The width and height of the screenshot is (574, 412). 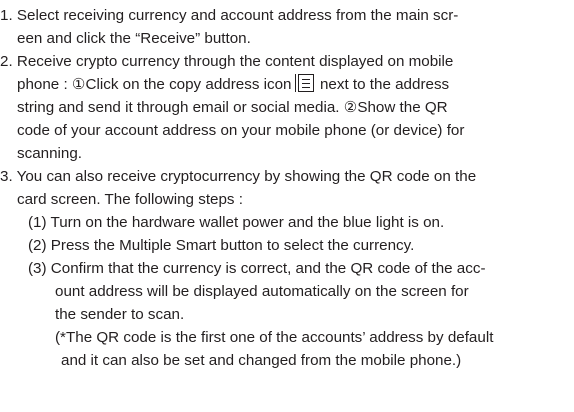 I want to click on copy-address-icon, so click(x=304, y=83).